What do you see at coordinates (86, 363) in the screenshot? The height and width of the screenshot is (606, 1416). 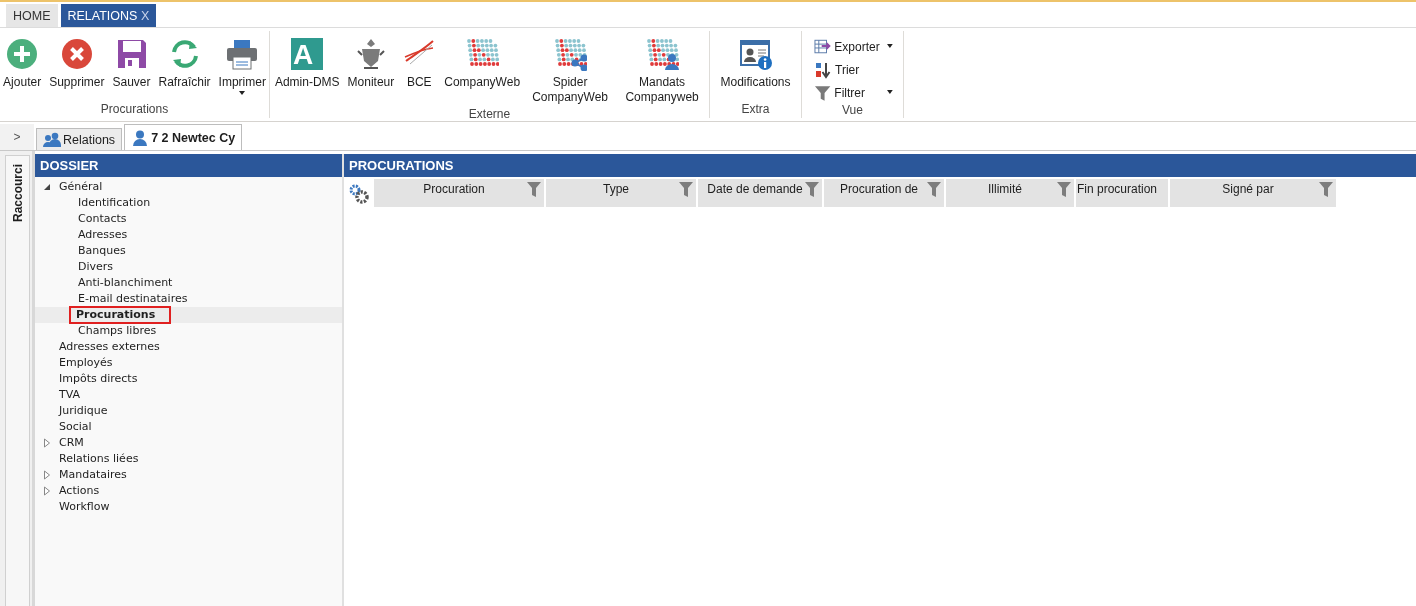 I see `tree-item: Employés` at bounding box center [86, 363].